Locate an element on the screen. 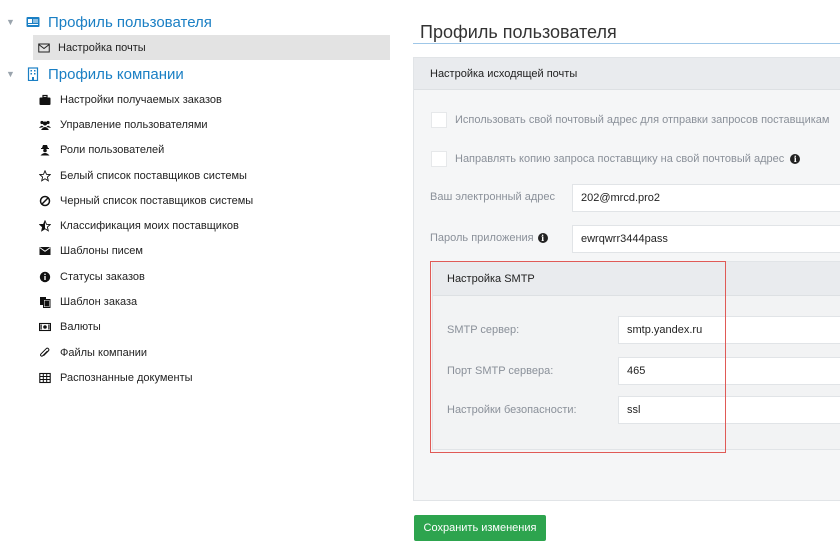 This screenshot has width=840, height=557. app-password-field is located at coordinates (706, 239).